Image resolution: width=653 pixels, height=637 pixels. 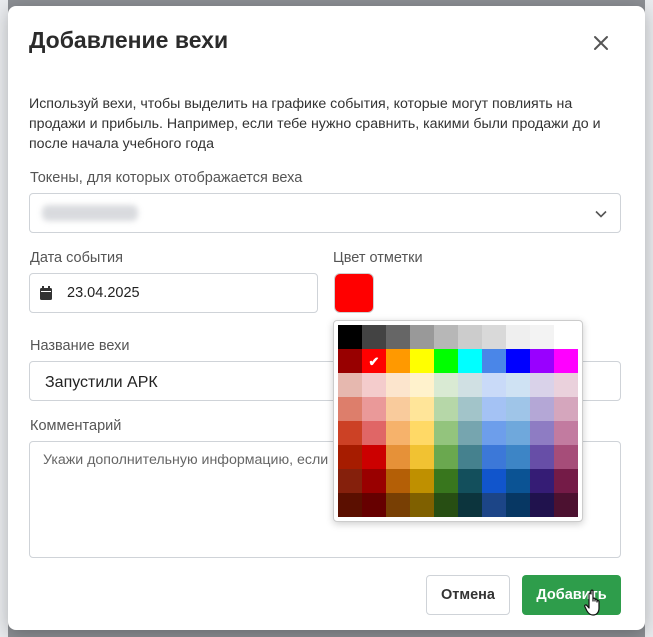 I want to click on palette-color-swatch: ✔, so click(x=374, y=361).